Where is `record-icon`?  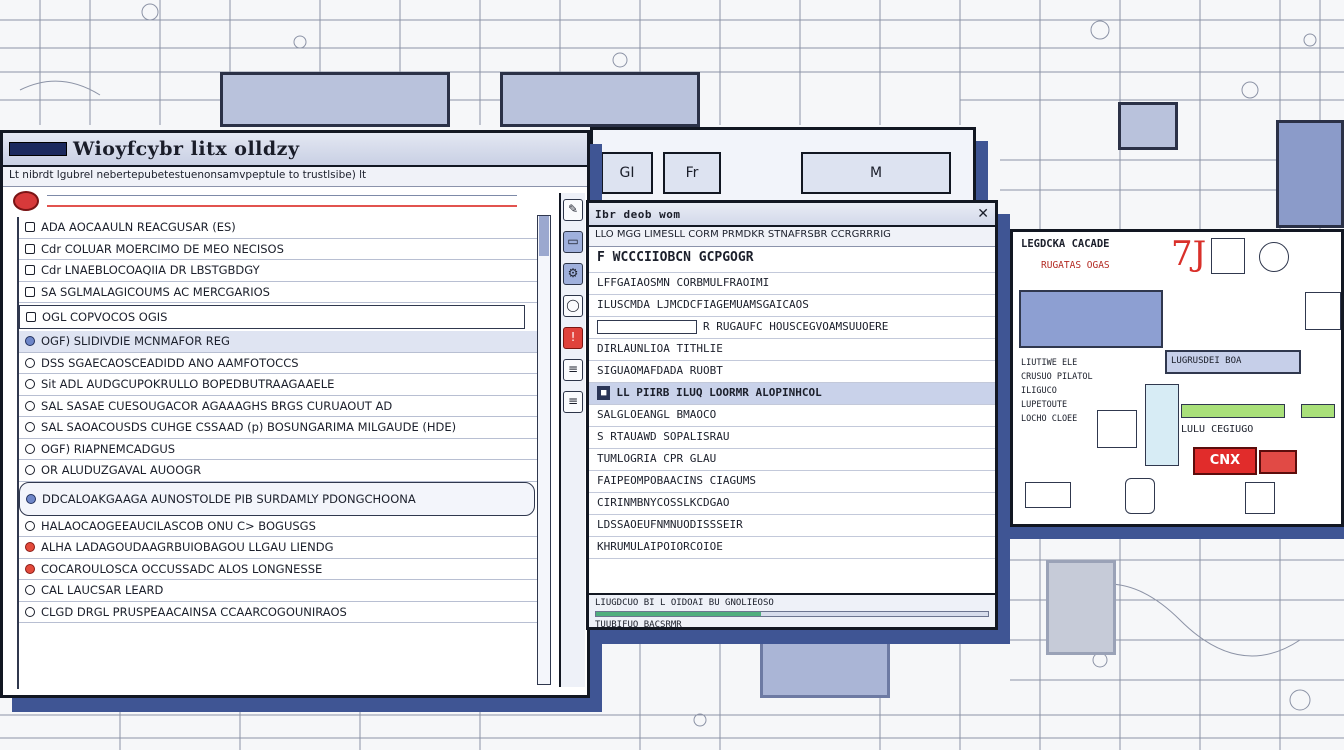 record-icon is located at coordinates (26, 201).